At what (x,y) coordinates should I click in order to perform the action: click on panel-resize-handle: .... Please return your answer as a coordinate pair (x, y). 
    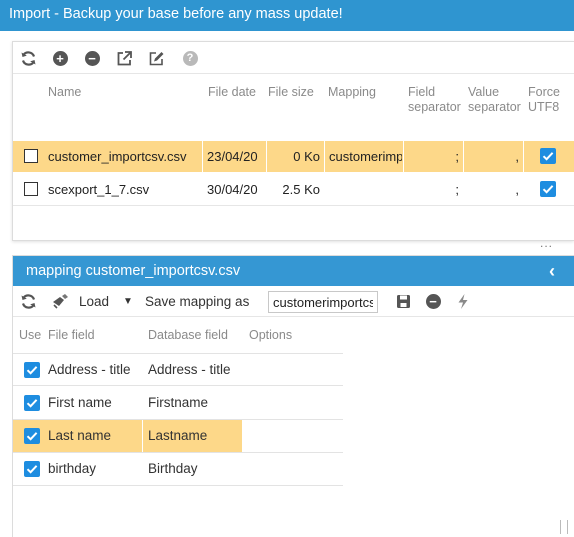
    Looking at the image, I should click on (546, 243).